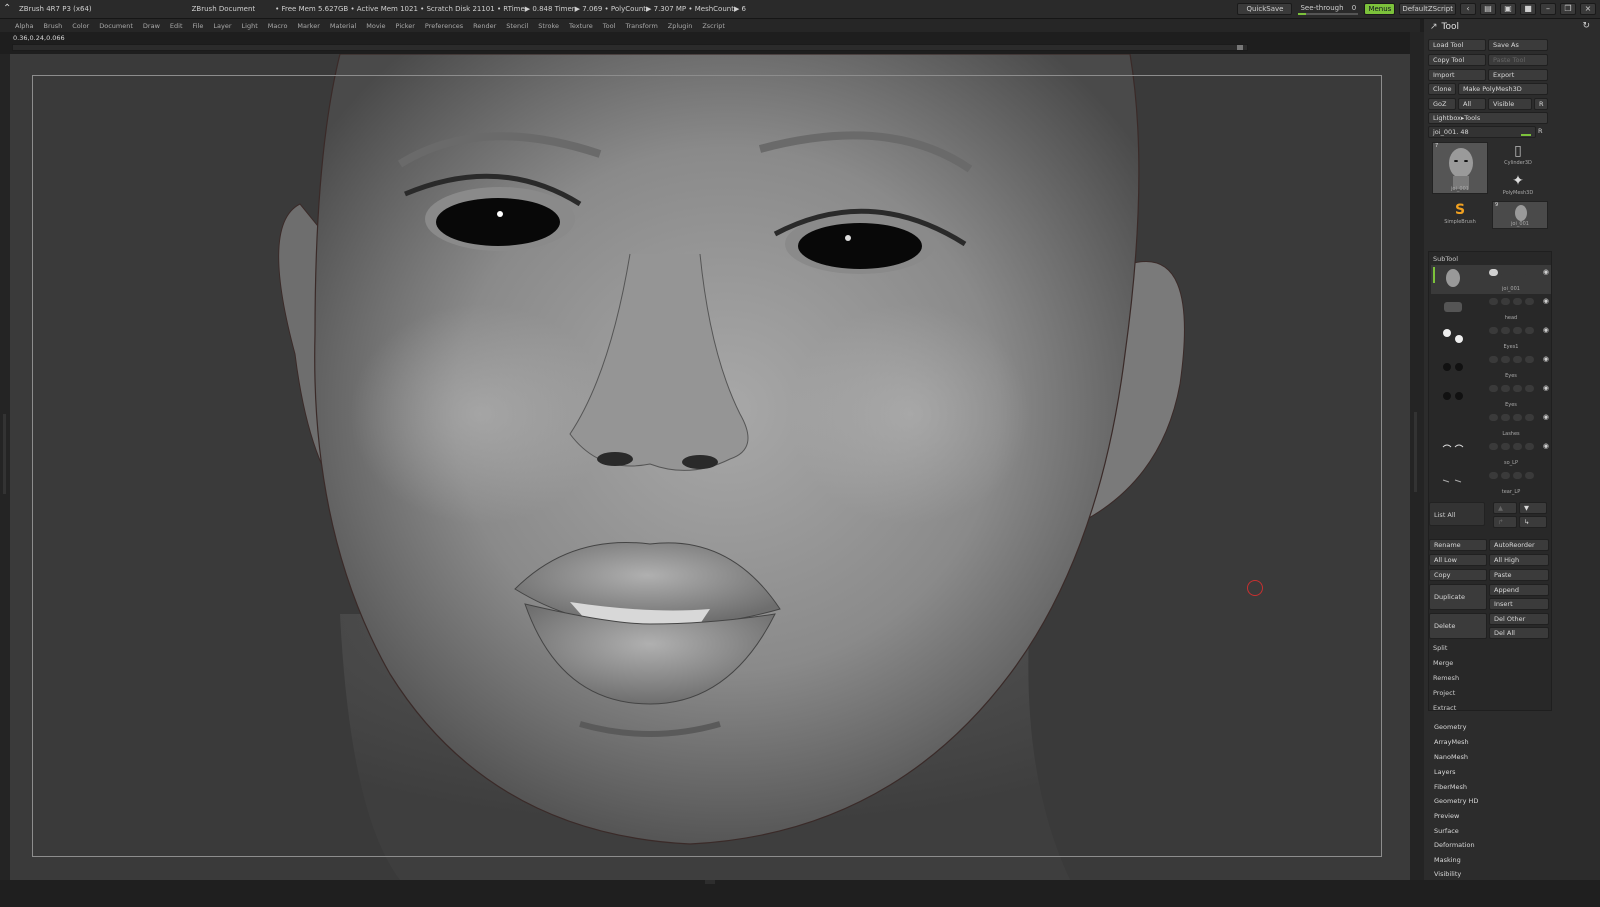 The image size is (1600, 907). Describe the element at coordinates (1548, 9) in the screenshot. I see `minimize-icon: –` at that location.